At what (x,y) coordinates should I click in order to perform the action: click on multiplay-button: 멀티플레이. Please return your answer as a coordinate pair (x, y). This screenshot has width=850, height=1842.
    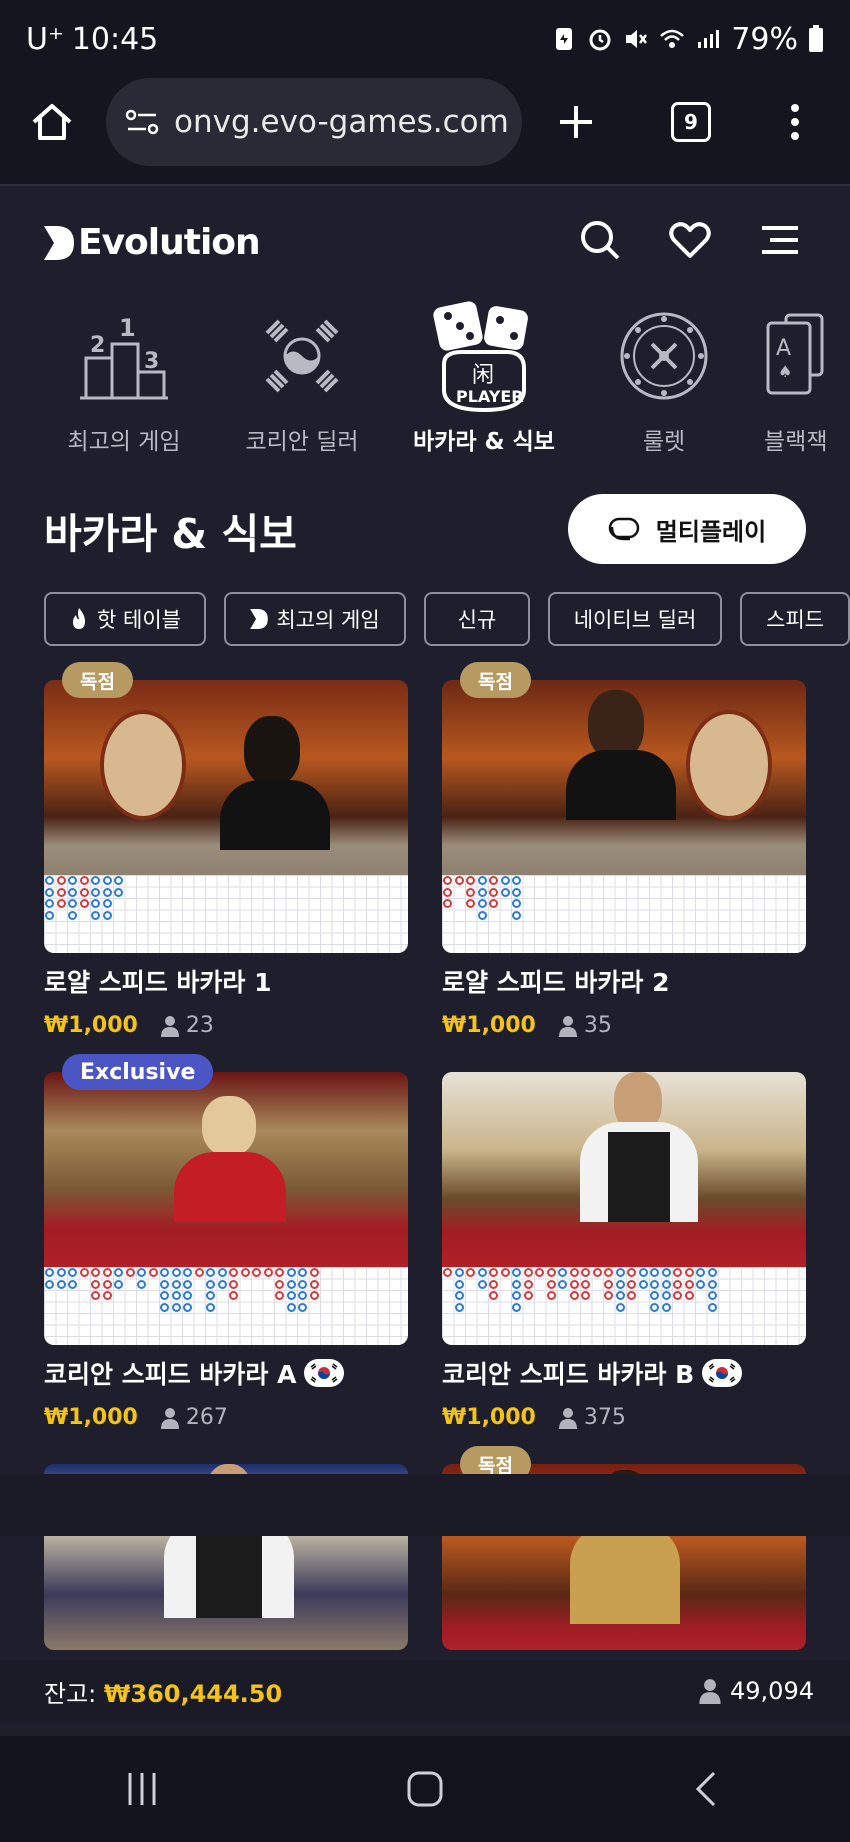
    Looking at the image, I should click on (687, 529).